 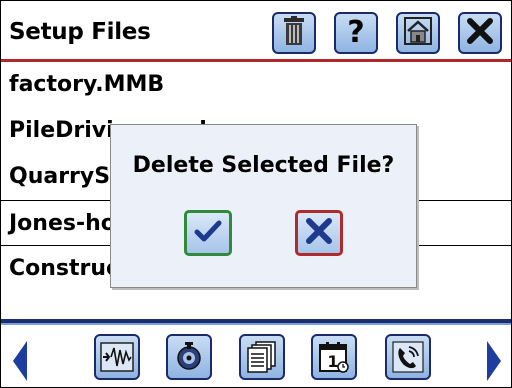 I want to click on home-icon, so click(x=418, y=33).